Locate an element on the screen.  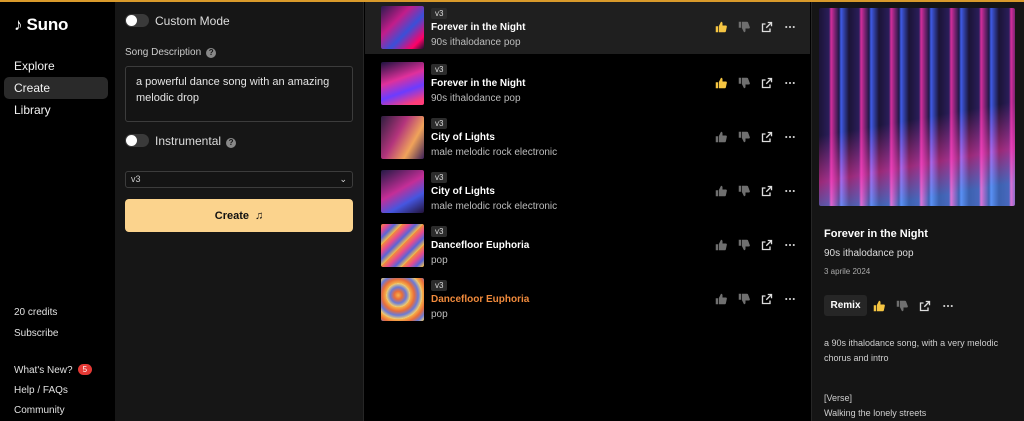
detail-song-style: 90s ithalodance pop is located at coordinates (869, 253).